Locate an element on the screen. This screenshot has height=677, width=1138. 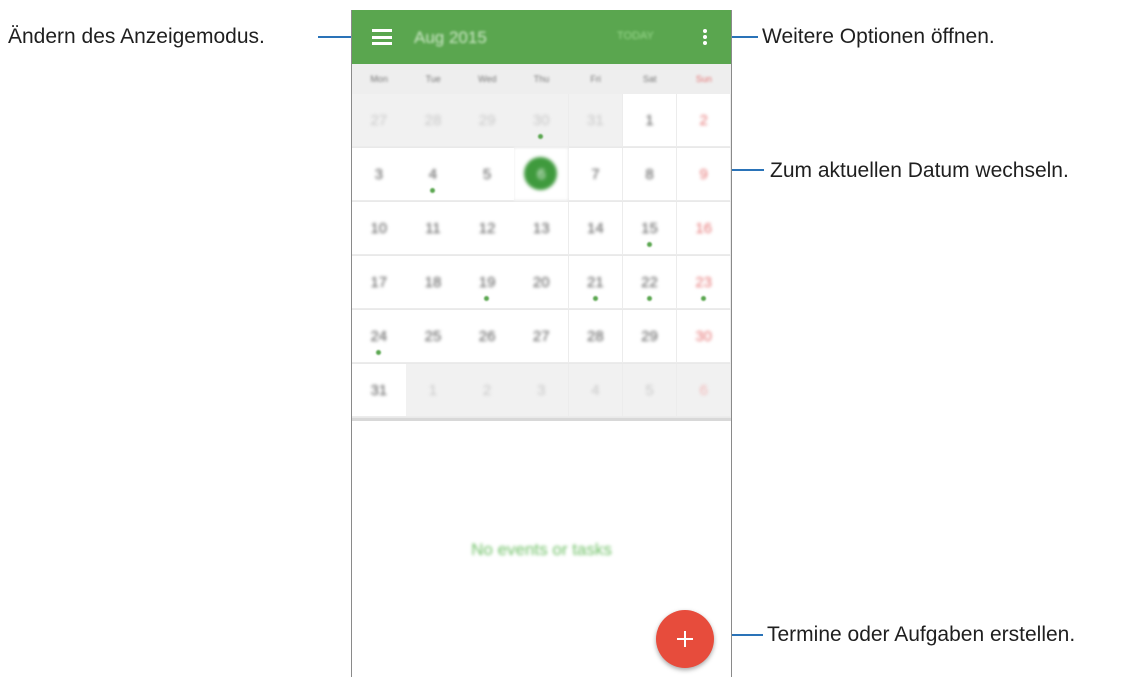
weekday-label: Tue is located at coordinates (433, 79).